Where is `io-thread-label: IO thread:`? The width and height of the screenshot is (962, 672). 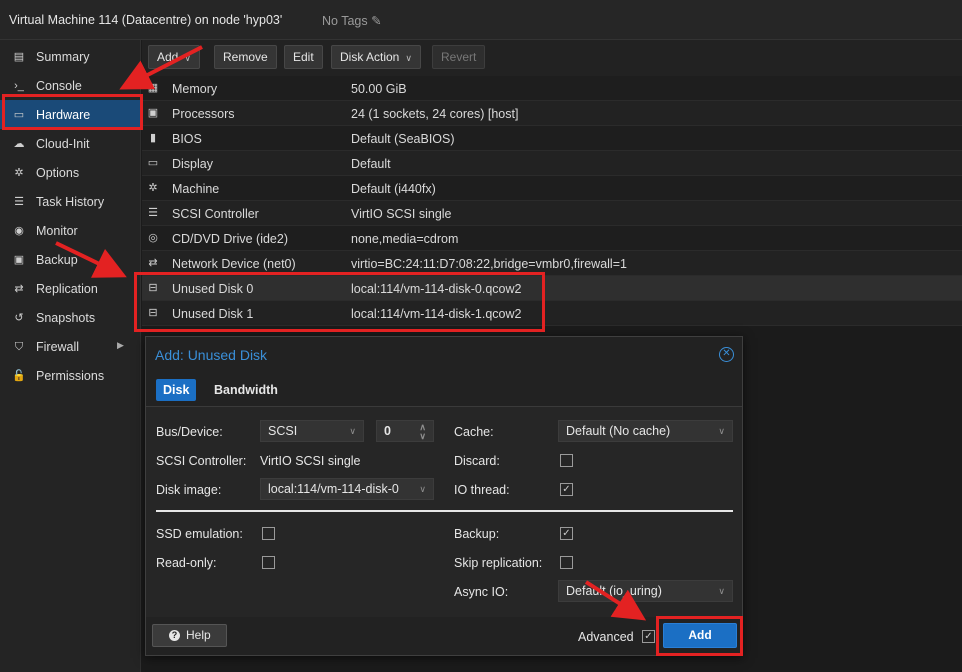
io-thread-label: IO thread: is located at coordinates (482, 490).